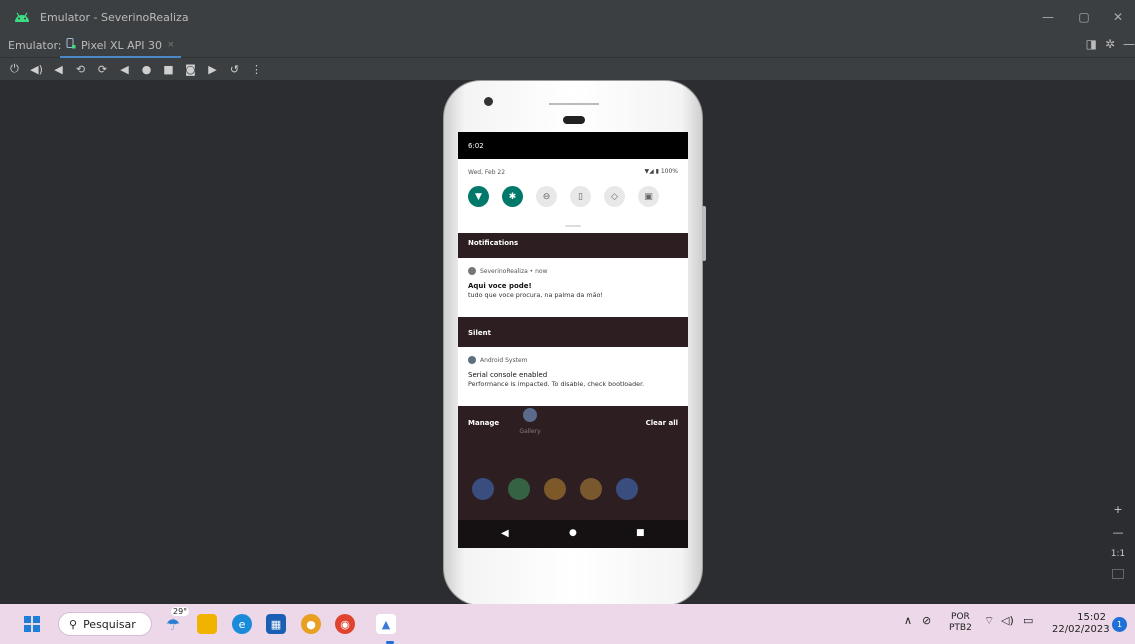 This screenshot has height=644, width=1135. What do you see at coordinates (704, 233) in the screenshot?
I see `power-side-button` at bounding box center [704, 233].